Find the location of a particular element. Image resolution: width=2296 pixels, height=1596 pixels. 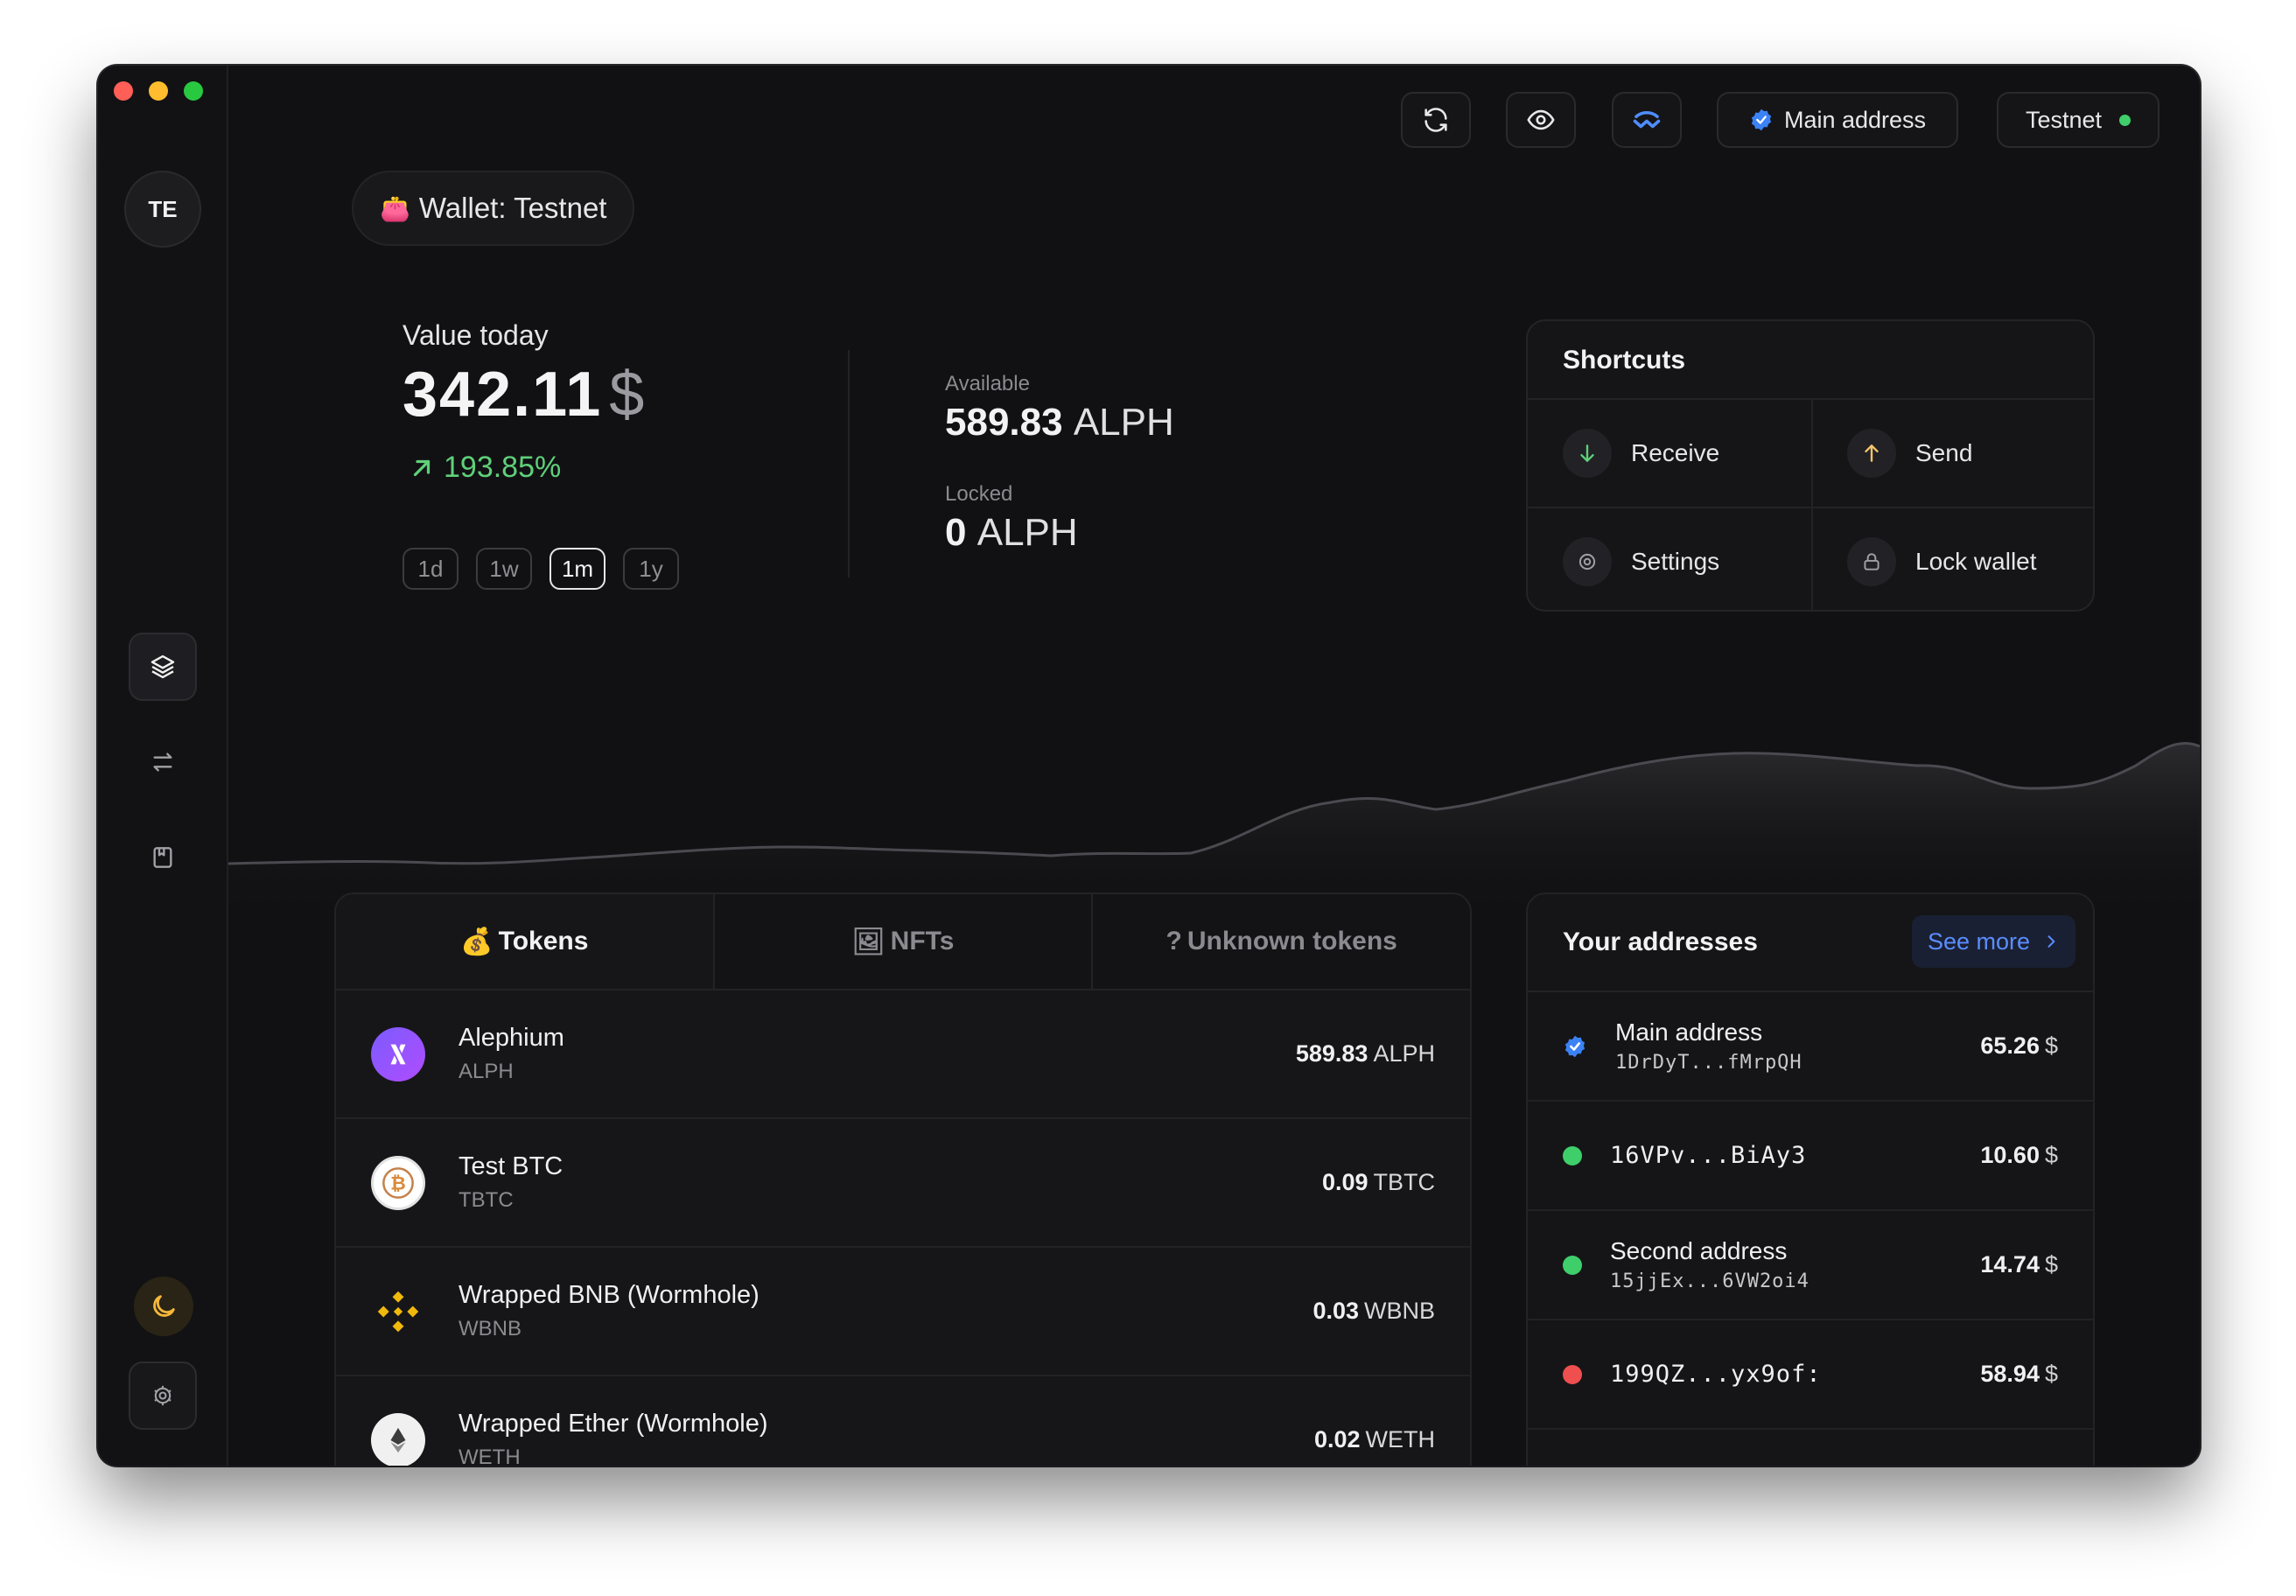

walletconnect-button is located at coordinates (1647, 120).